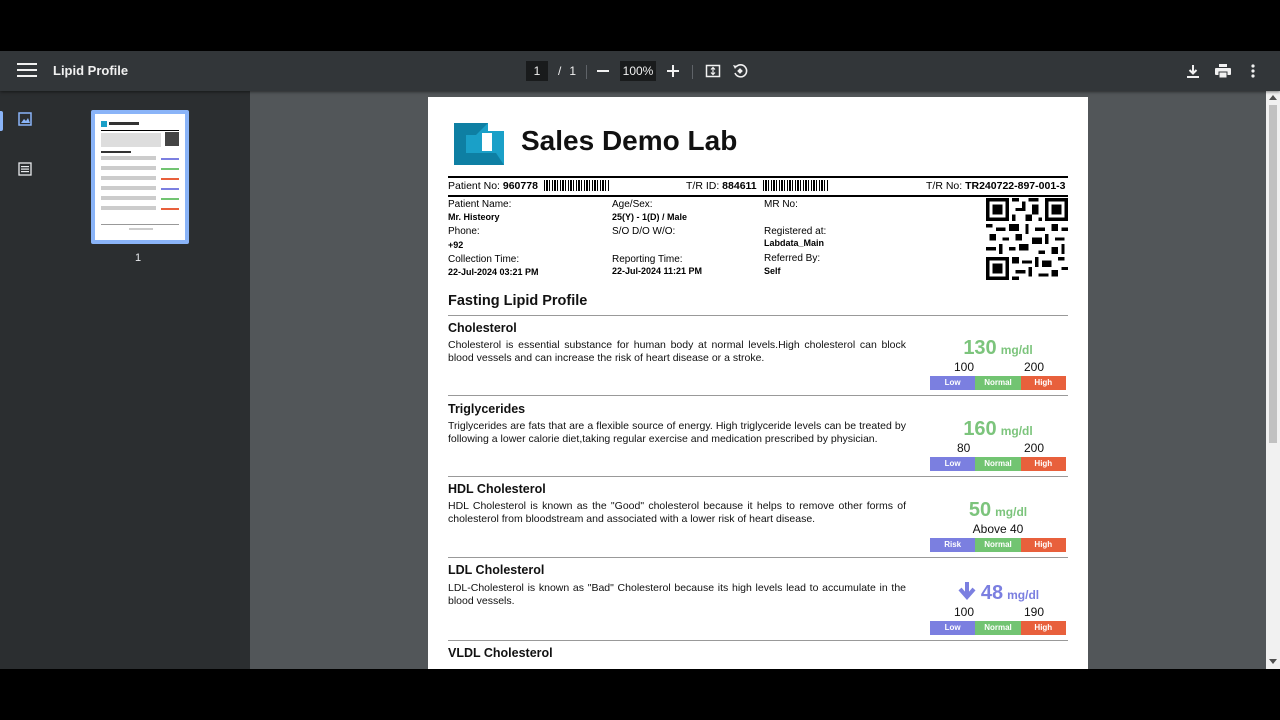  Describe the element at coordinates (138, 258) in the screenshot. I see `thumbnail-page-number: 1` at that location.